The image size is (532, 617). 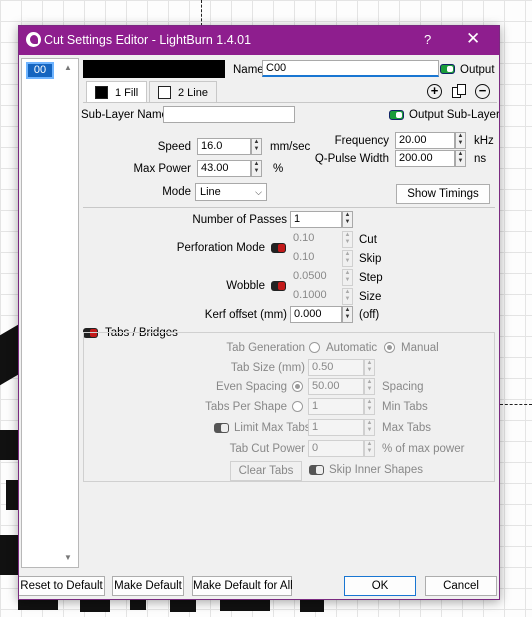 What do you see at coordinates (245, 315) in the screenshot?
I see `kerf-label: Kerf offset (mm)` at bounding box center [245, 315].